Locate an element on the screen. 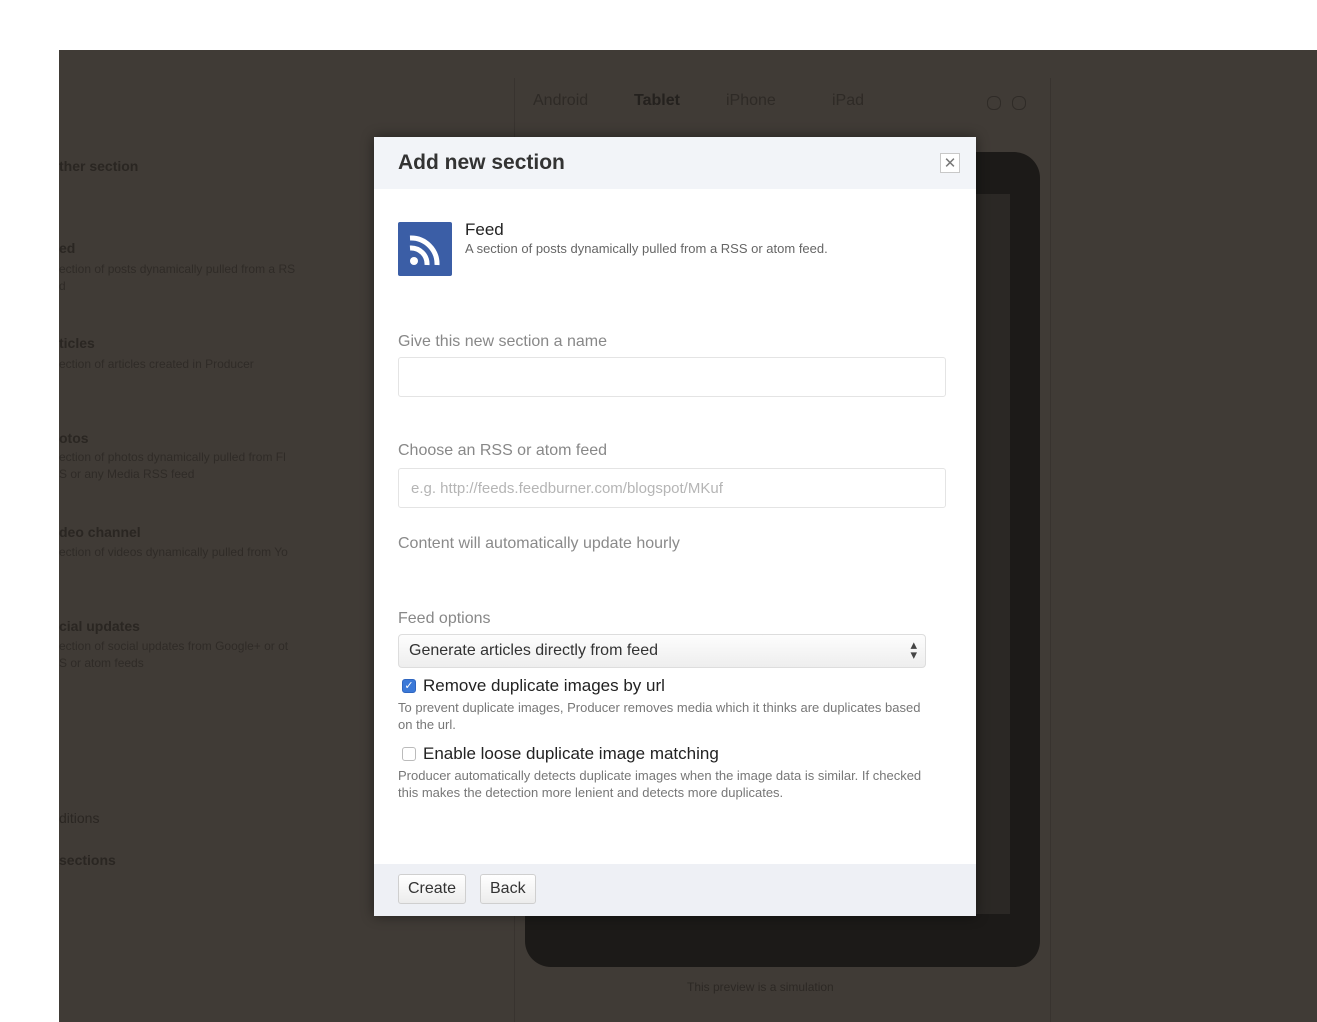  tab-ipad: iPad is located at coordinates (848, 101).